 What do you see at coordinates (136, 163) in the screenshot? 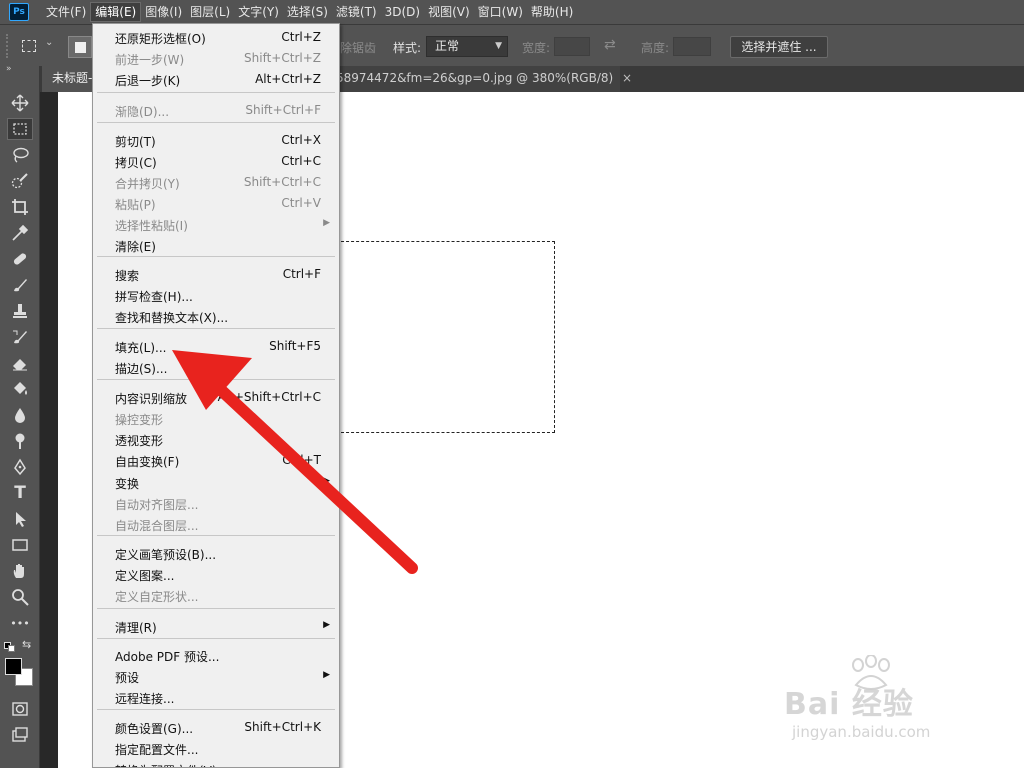
I see `menu-item-label: 拷贝(C)` at bounding box center [136, 163].